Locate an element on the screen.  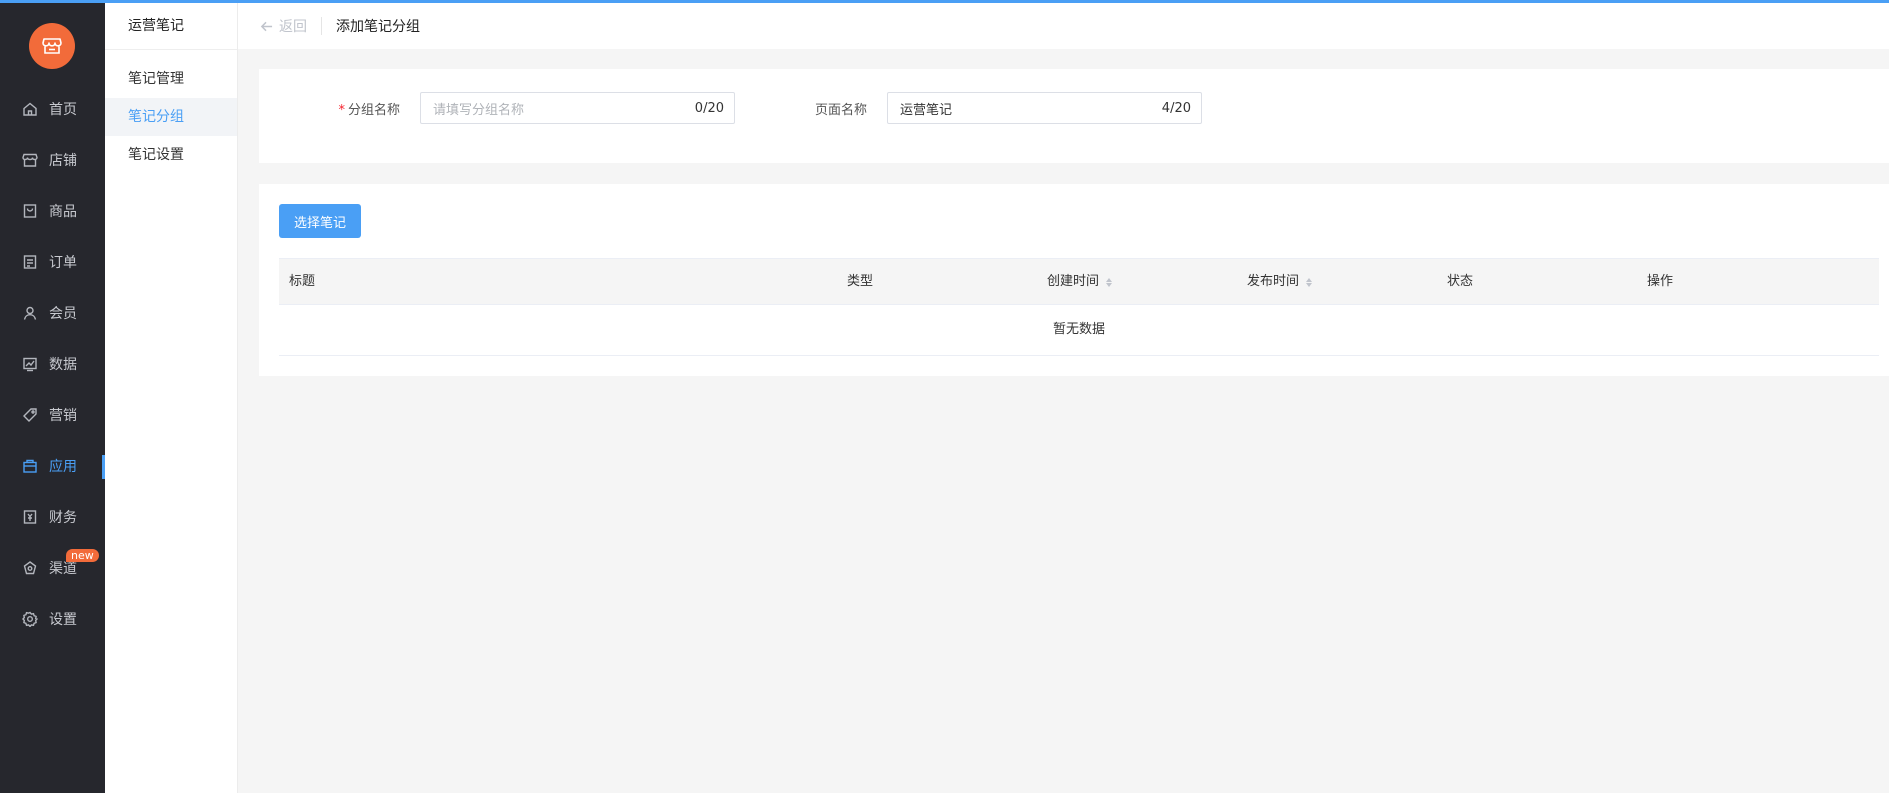
back-button: 返回 is located at coordinates (283, 26).